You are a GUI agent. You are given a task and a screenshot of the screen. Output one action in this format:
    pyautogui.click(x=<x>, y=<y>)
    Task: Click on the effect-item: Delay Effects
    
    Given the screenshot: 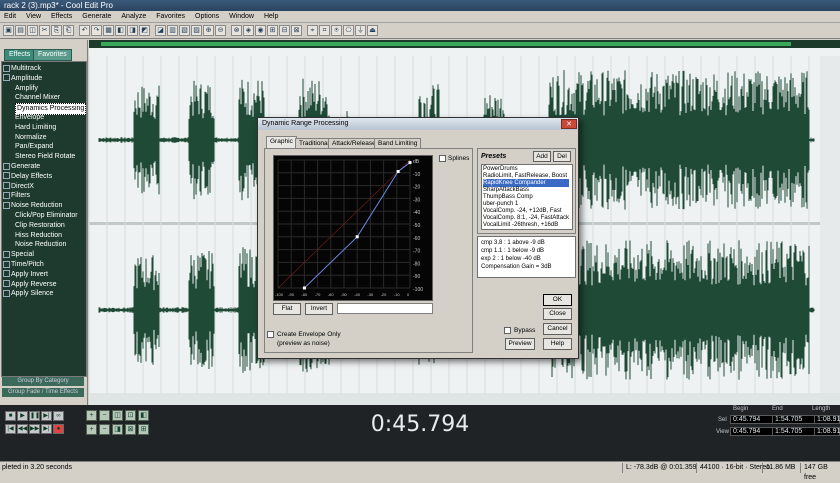 What is the action you would take?
    pyautogui.click(x=27, y=177)
    